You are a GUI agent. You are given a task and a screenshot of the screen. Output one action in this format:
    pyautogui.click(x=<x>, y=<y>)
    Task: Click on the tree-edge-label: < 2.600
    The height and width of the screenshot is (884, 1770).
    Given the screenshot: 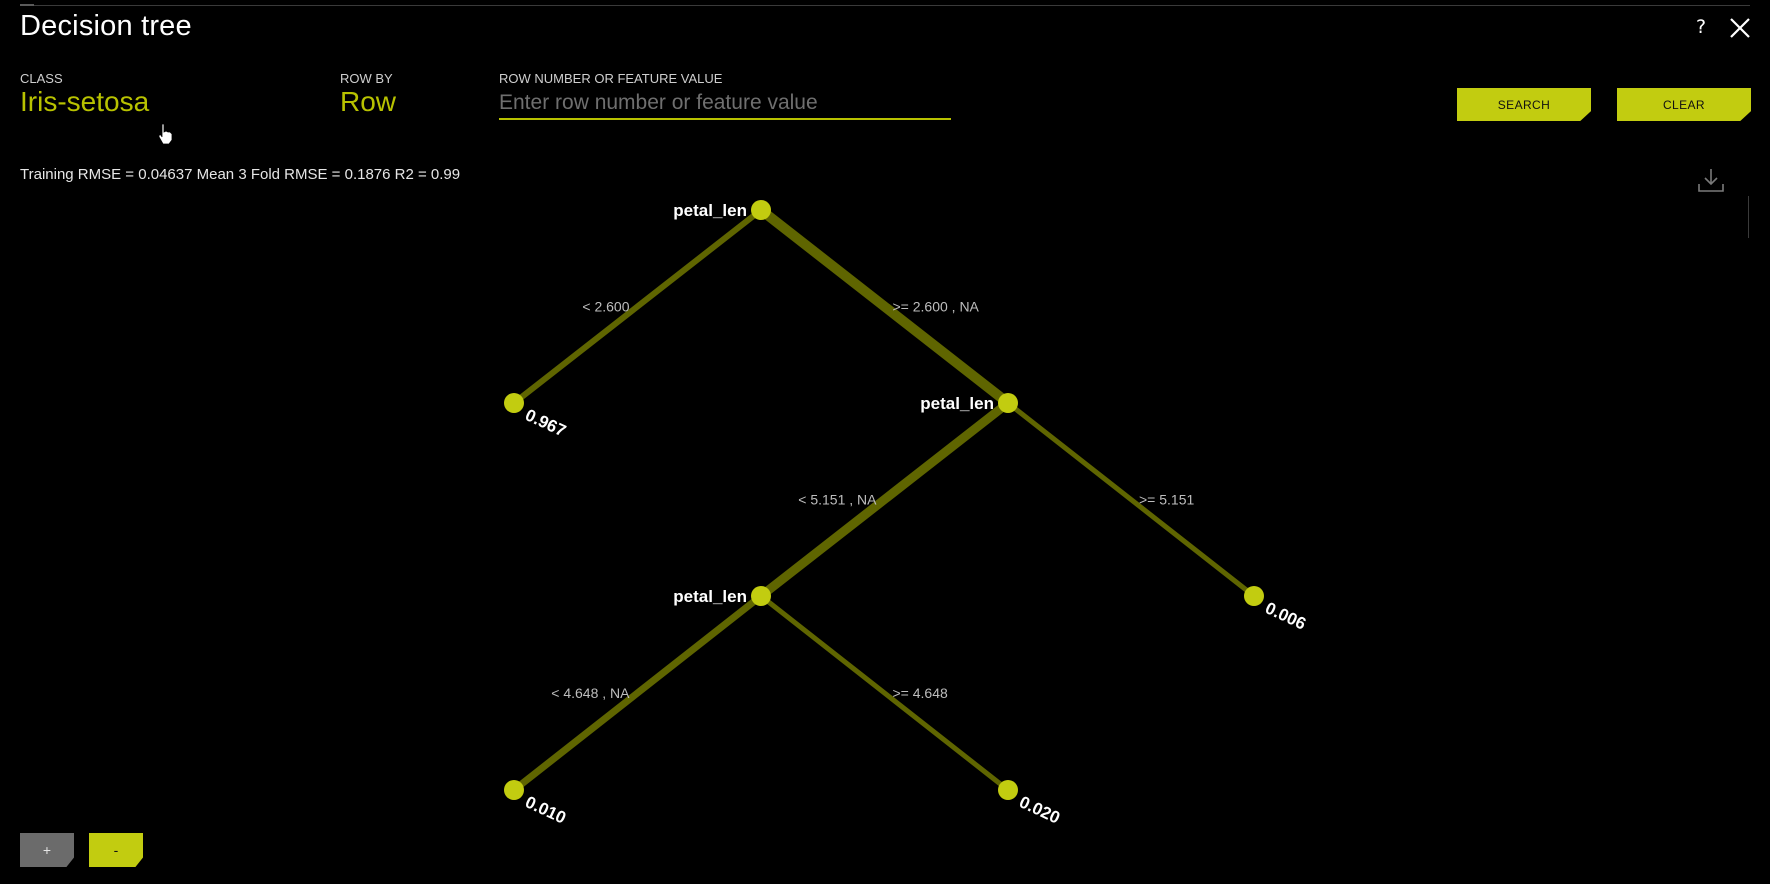 What is the action you would take?
    pyautogui.click(x=605, y=307)
    